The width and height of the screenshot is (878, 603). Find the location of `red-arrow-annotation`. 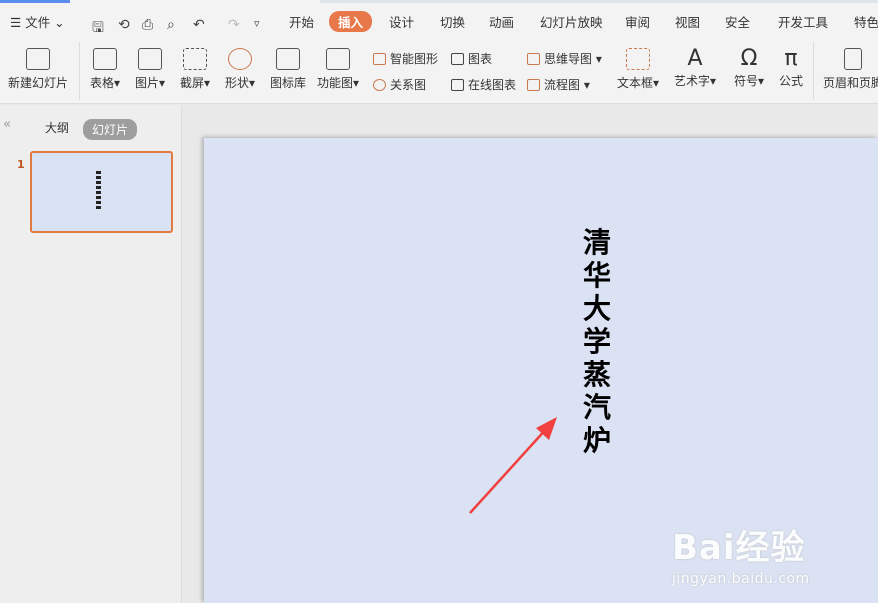

red-arrow-annotation is located at coordinates (513, 465).